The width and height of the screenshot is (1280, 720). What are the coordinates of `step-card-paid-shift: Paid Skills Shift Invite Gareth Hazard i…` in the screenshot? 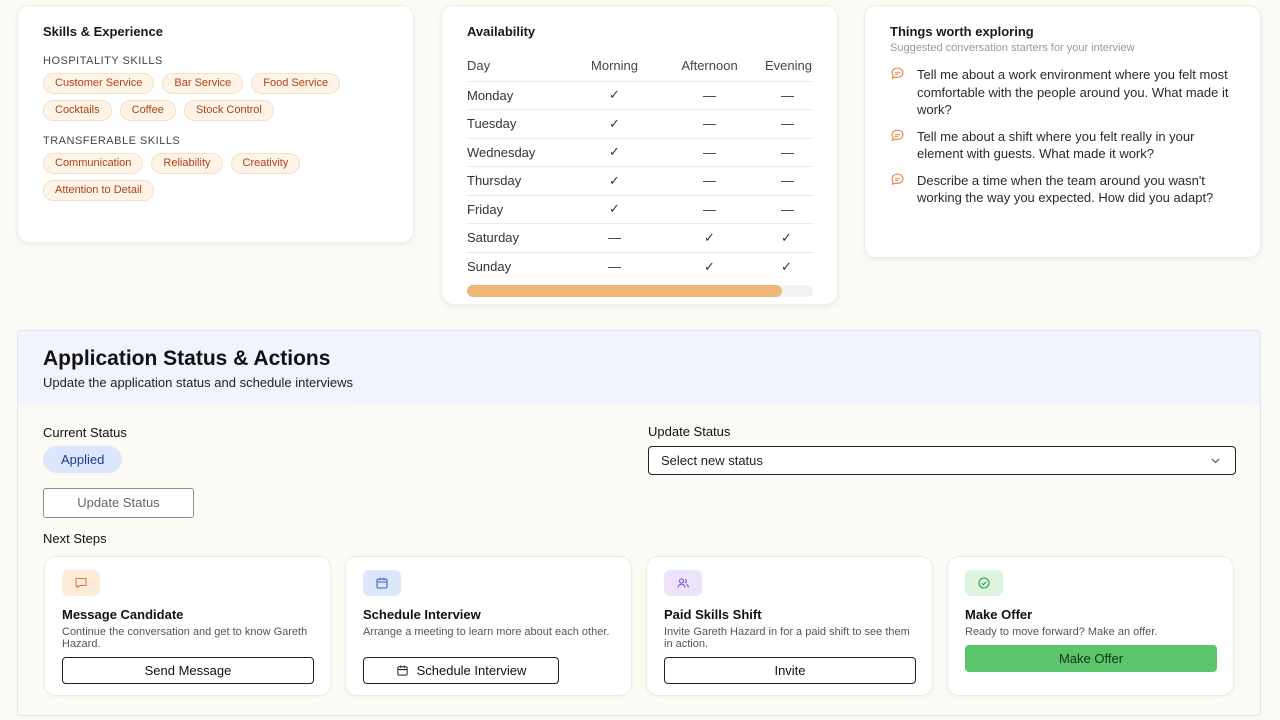 It's located at (789, 626).